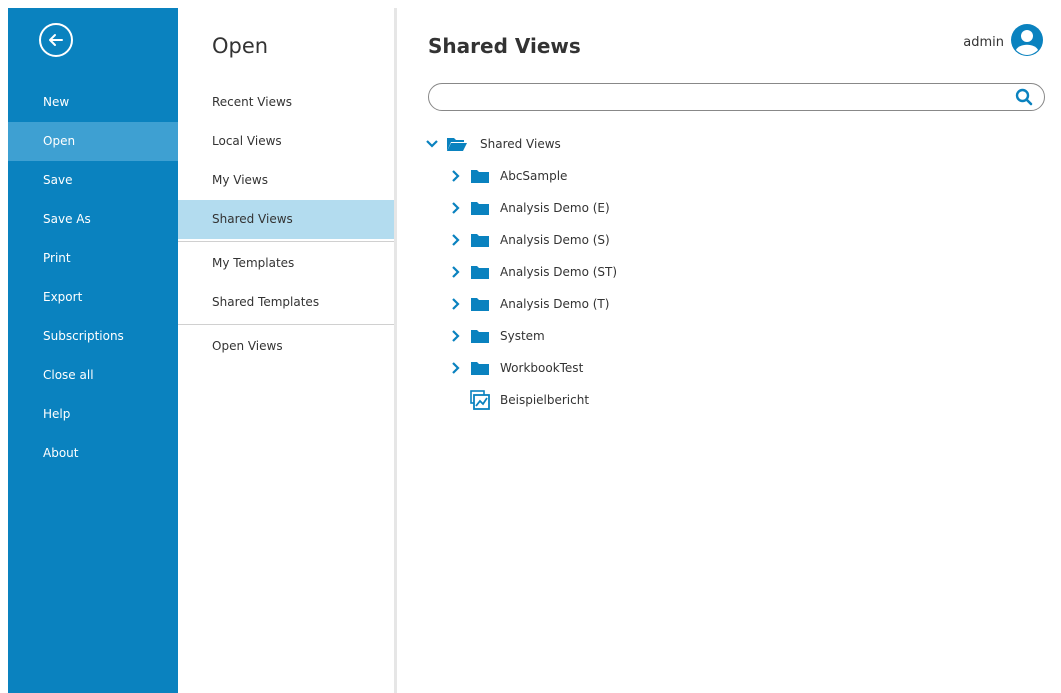 The image size is (1061, 693). Describe the element at coordinates (286, 219) in the screenshot. I see `source-shared-views: Shared Views` at that location.